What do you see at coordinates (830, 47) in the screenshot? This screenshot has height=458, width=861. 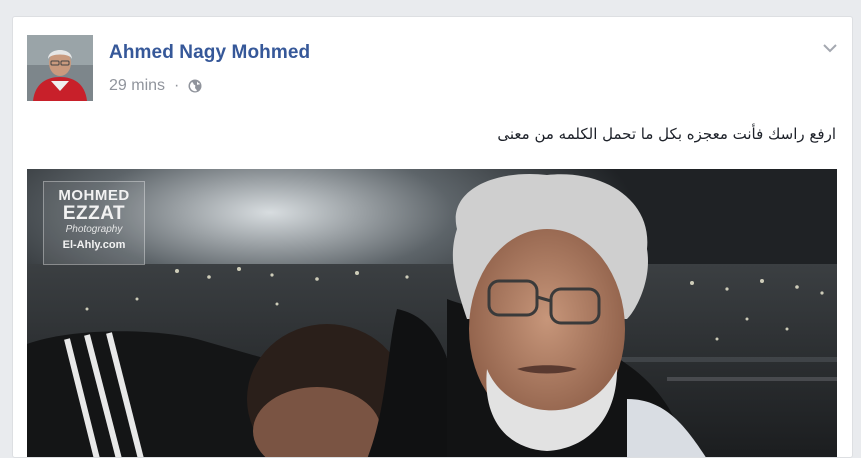 I see `chevron-down-icon` at bounding box center [830, 47].